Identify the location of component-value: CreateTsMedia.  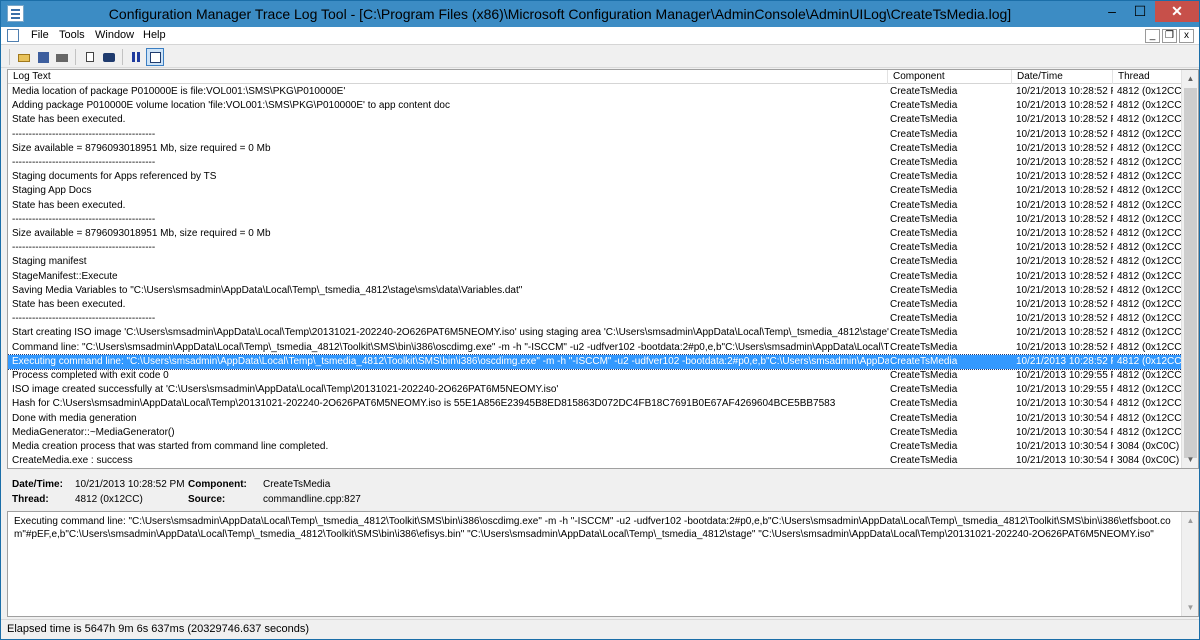
(297, 484).